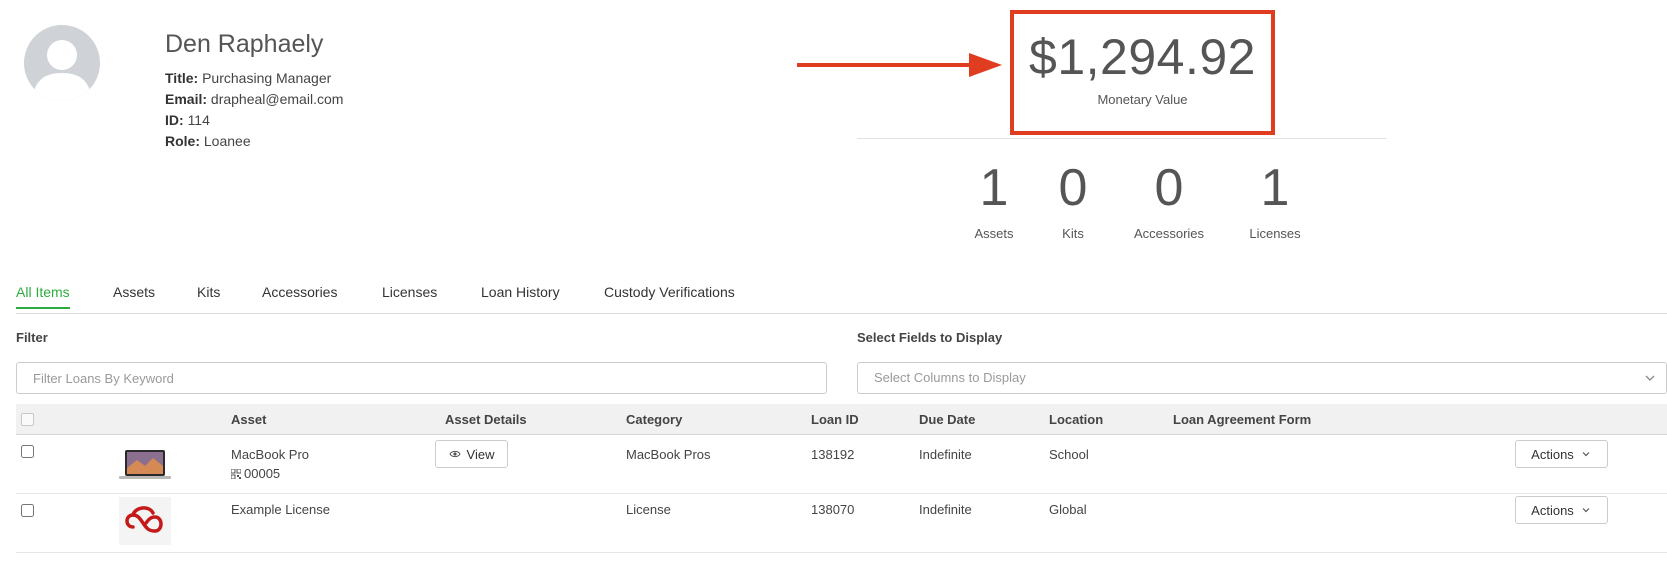  Describe the element at coordinates (145, 521) in the screenshot. I see `creative-cloud-logo` at that location.